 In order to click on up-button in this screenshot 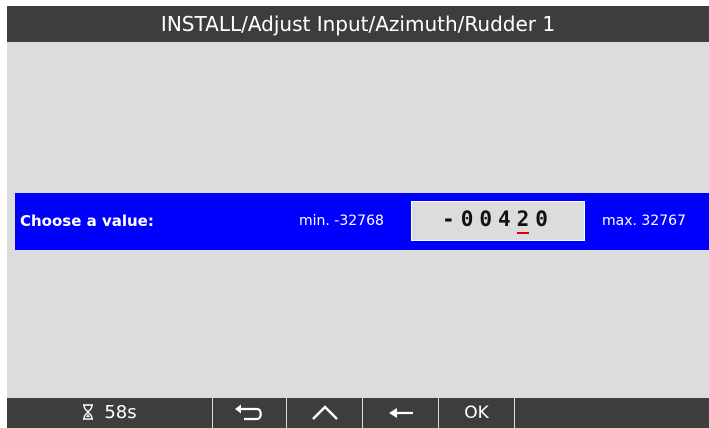, I will do `click(325, 413)`.